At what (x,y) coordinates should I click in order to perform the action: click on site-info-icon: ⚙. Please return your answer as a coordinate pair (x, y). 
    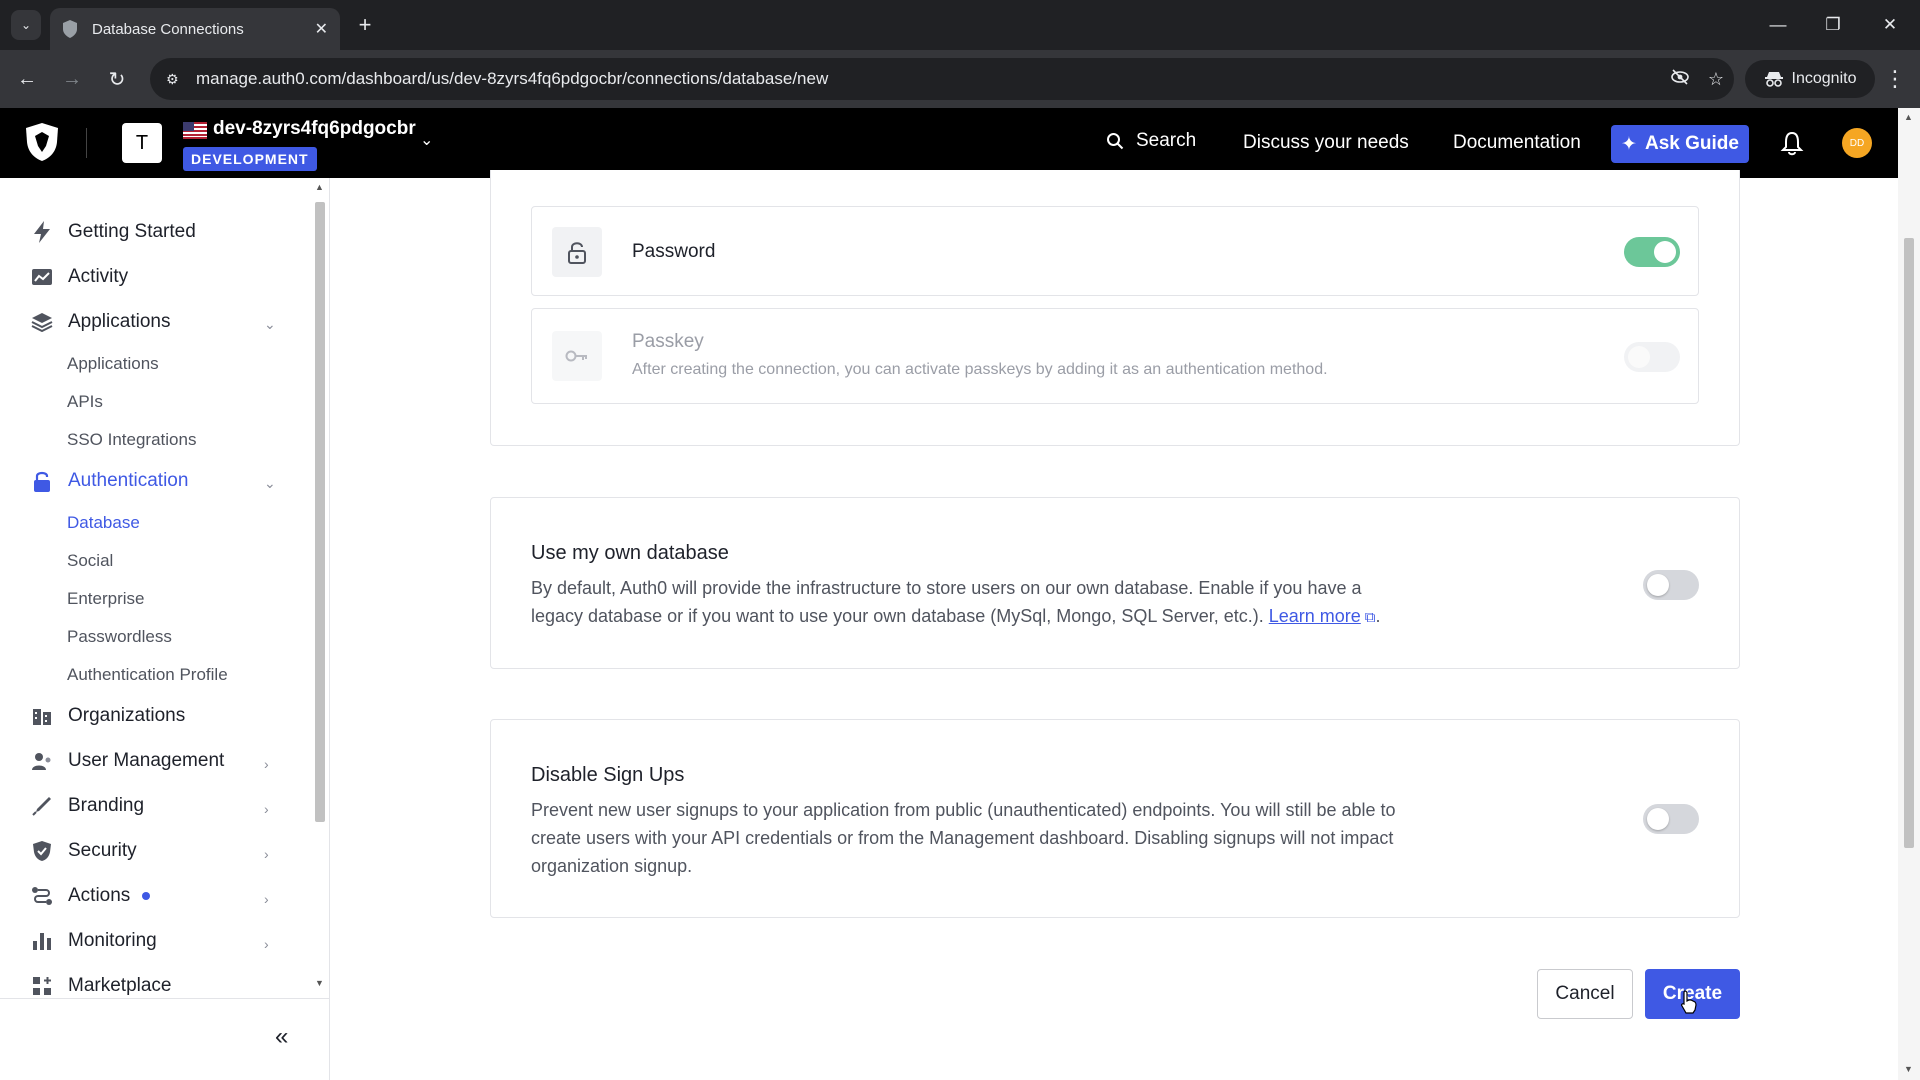
    Looking at the image, I should click on (176, 79).